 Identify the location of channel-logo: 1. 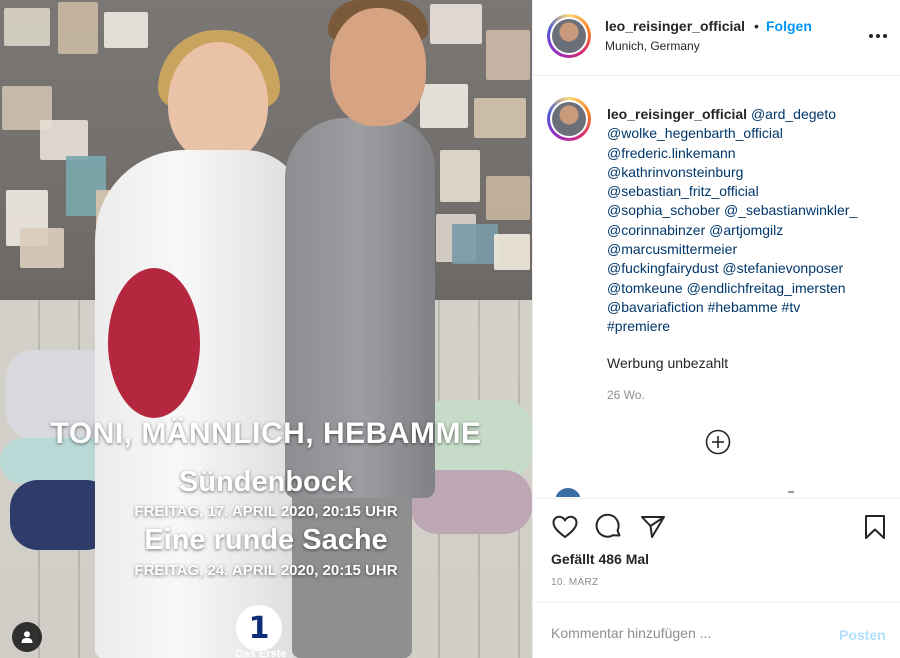
(259, 628).